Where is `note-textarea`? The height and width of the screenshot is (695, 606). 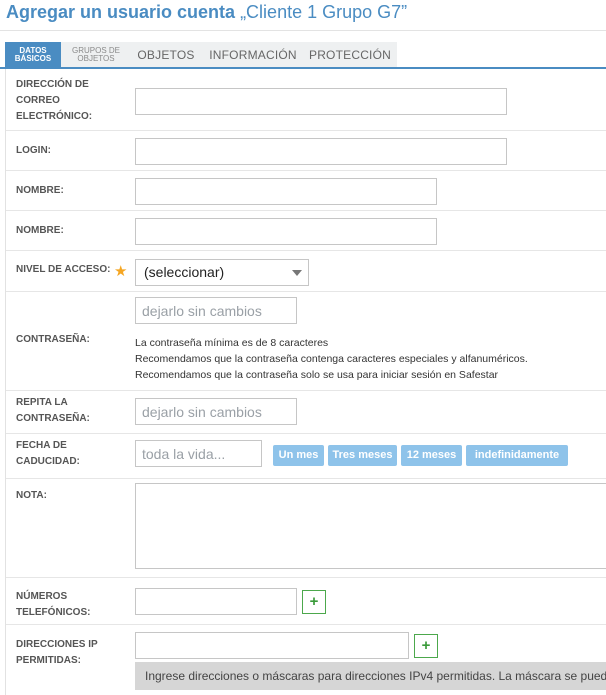 note-textarea is located at coordinates (370, 526).